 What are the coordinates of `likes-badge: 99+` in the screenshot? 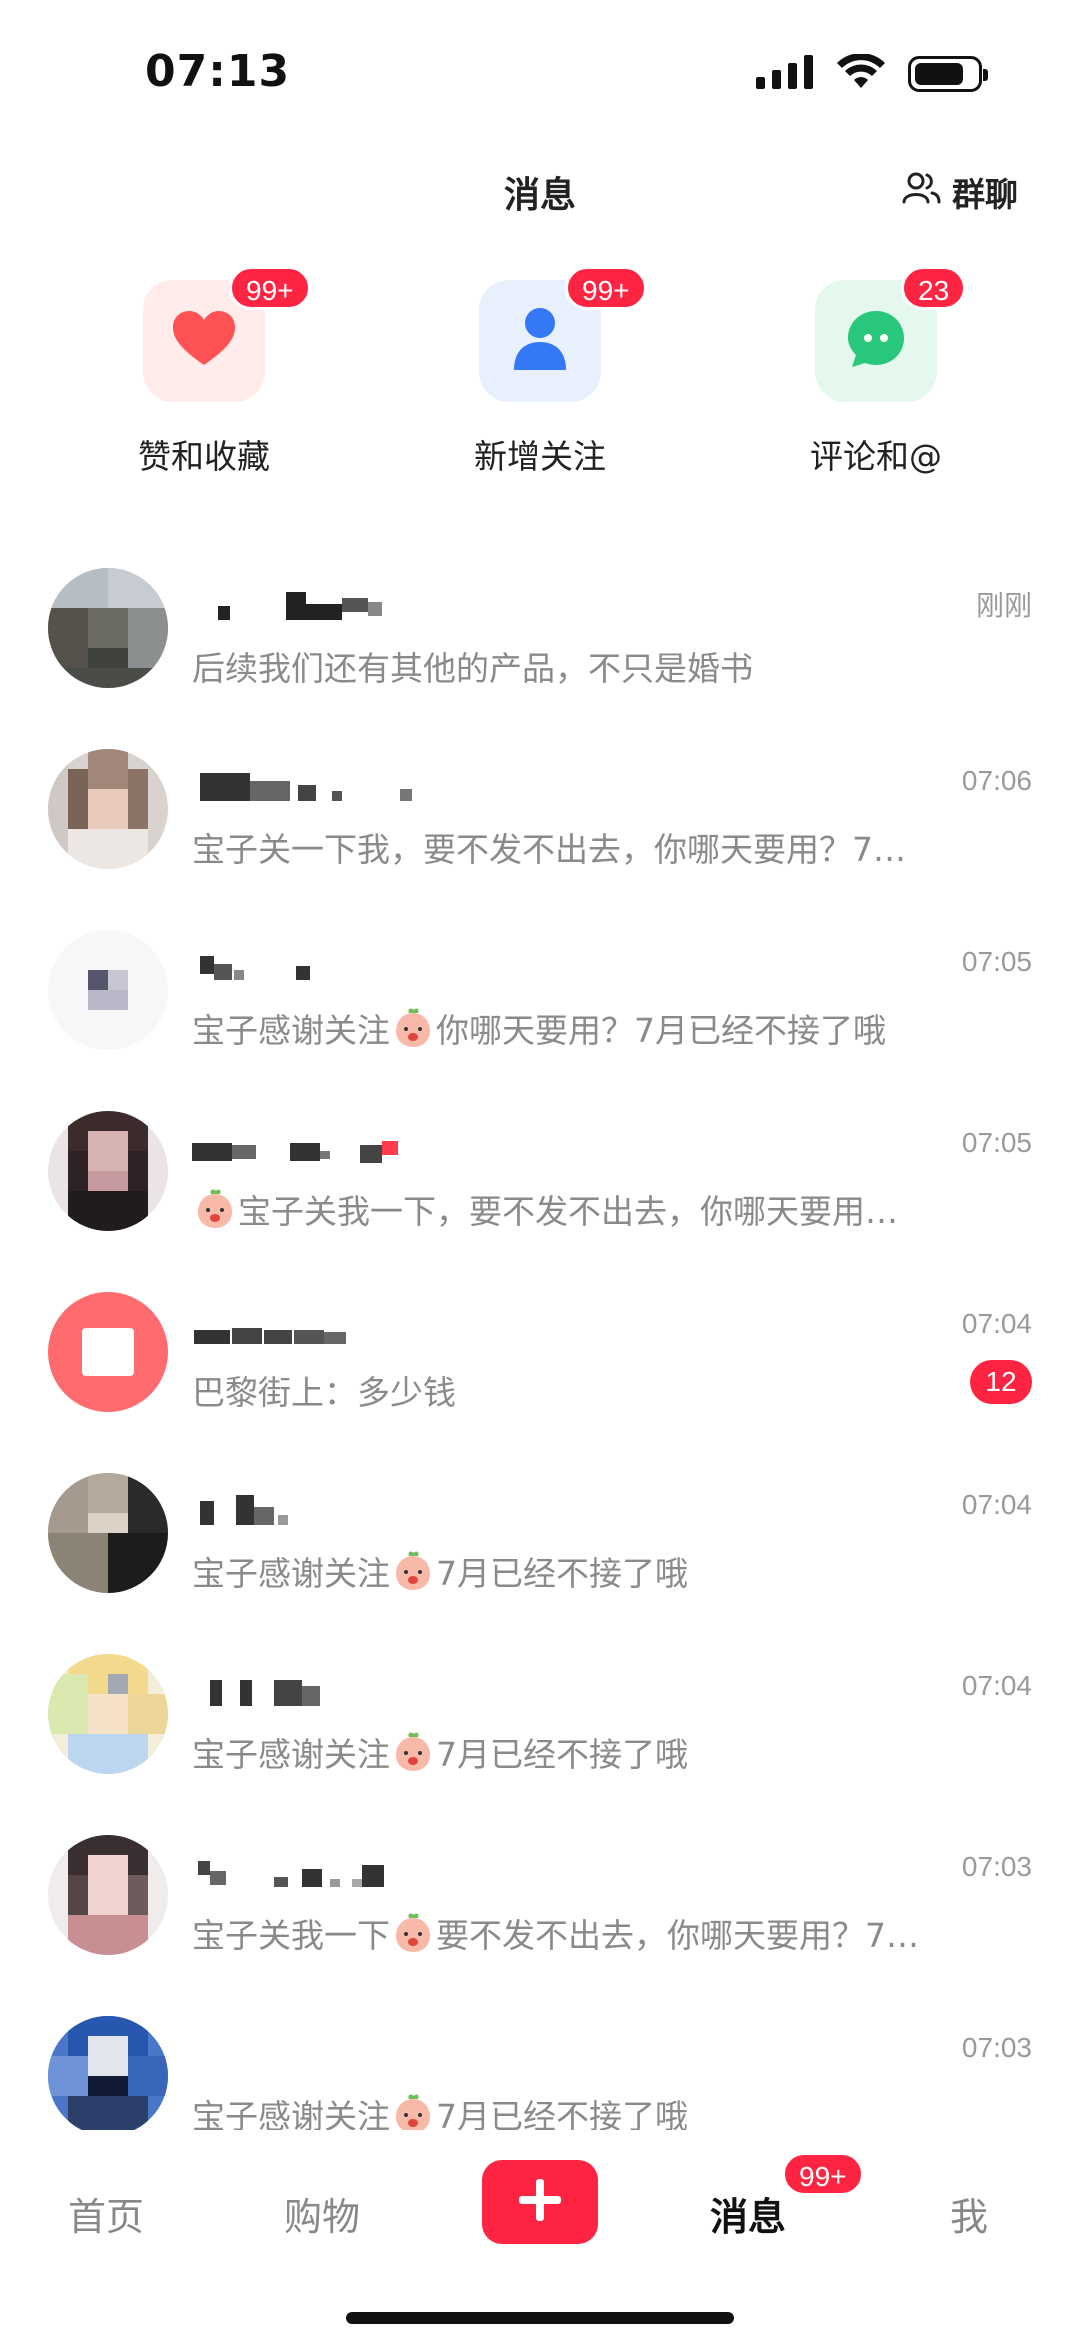 It's located at (270, 288).